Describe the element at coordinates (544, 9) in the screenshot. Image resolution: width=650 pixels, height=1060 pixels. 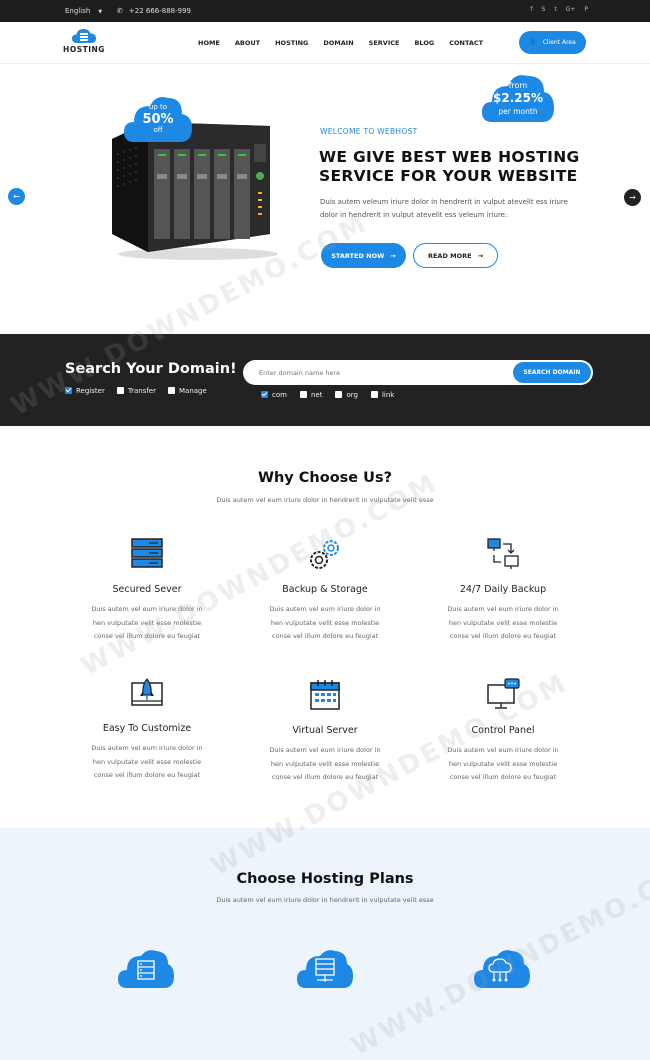
I see `skype-icon: S` at that location.